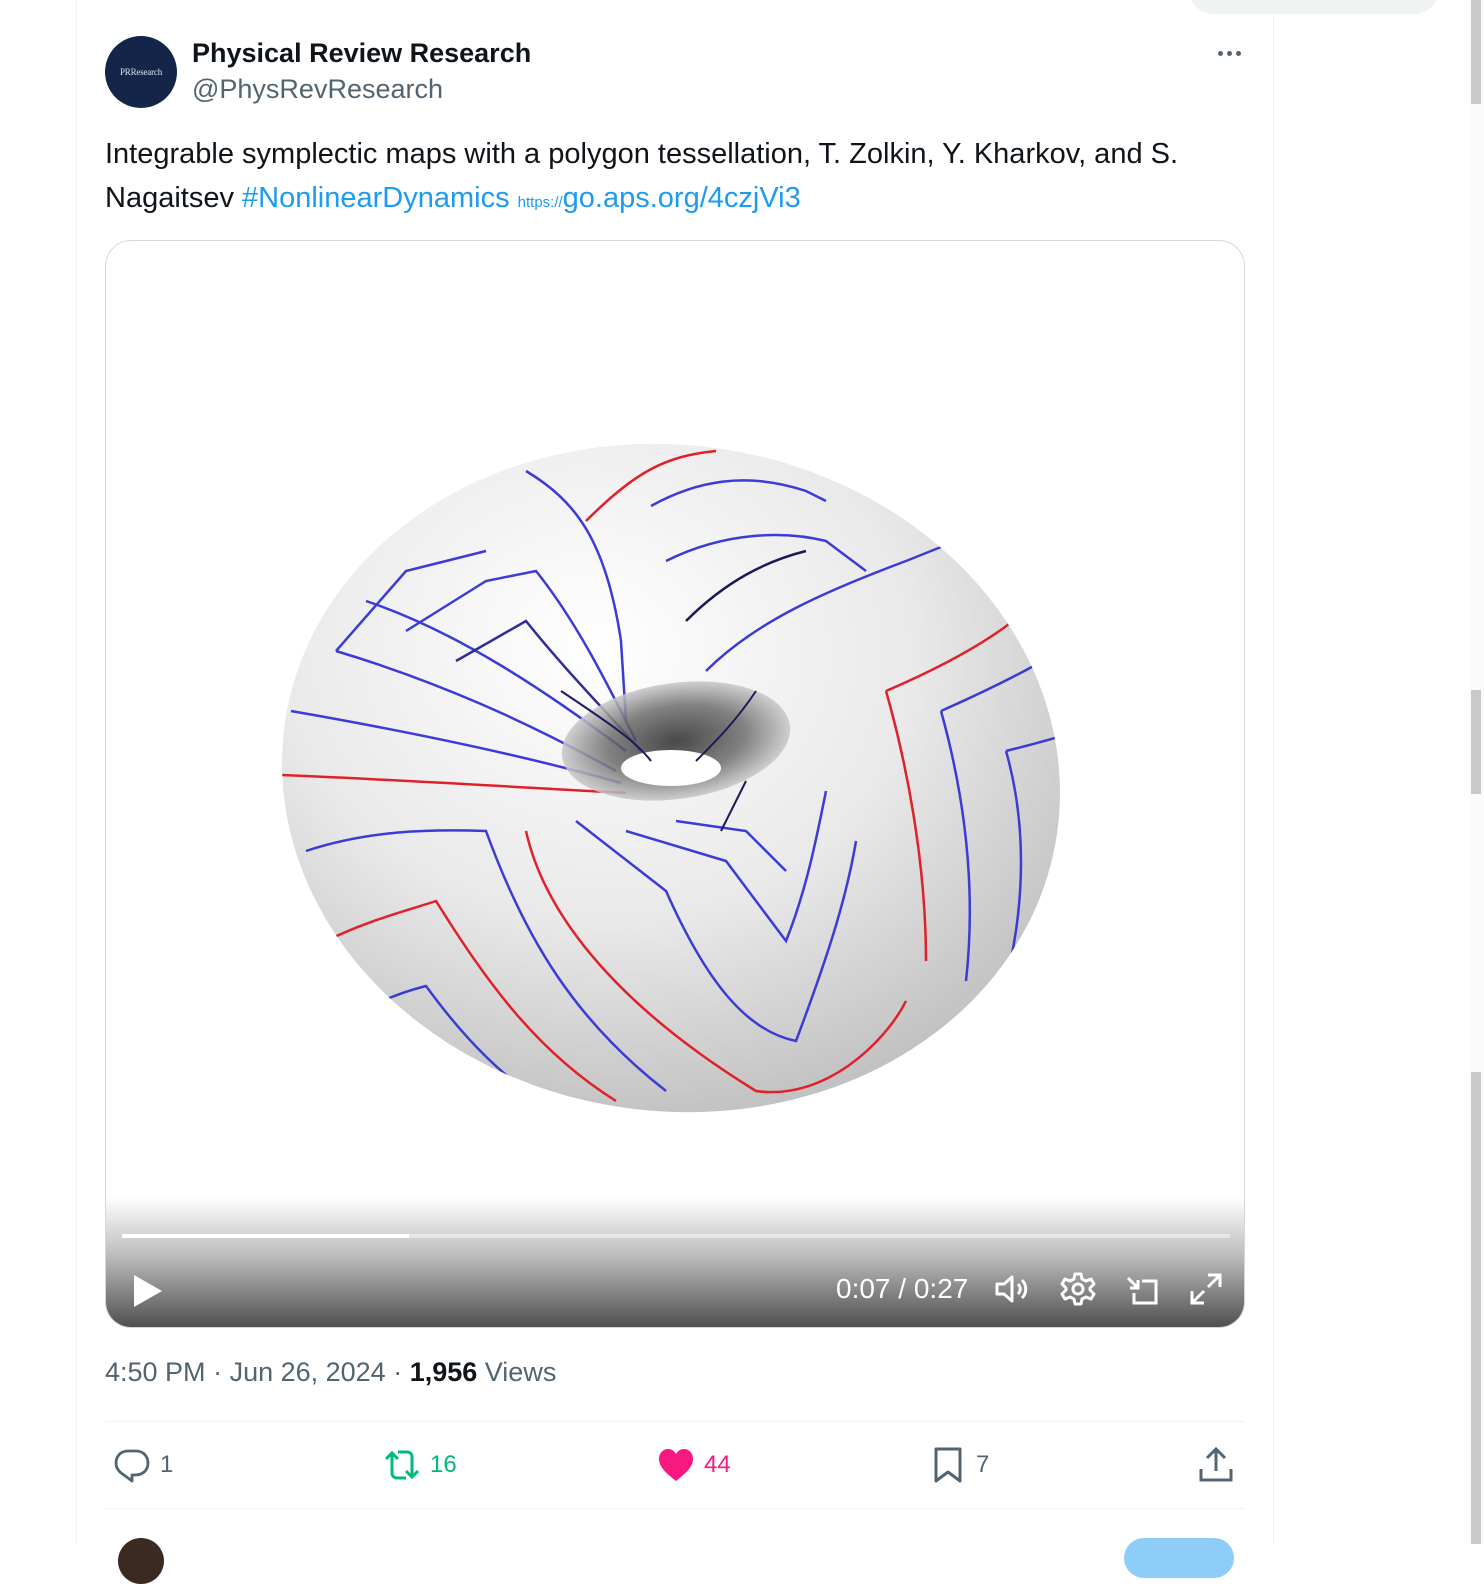 The width and height of the screenshot is (1484, 1584). Describe the element at coordinates (717, 1464) in the screenshot. I see `like-count: 44` at that location.